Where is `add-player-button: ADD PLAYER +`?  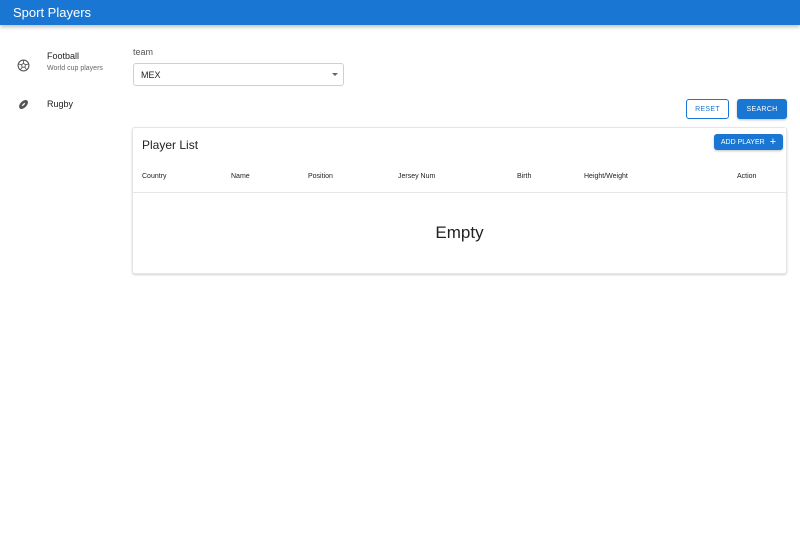 add-player-button: ADD PLAYER + is located at coordinates (748, 142).